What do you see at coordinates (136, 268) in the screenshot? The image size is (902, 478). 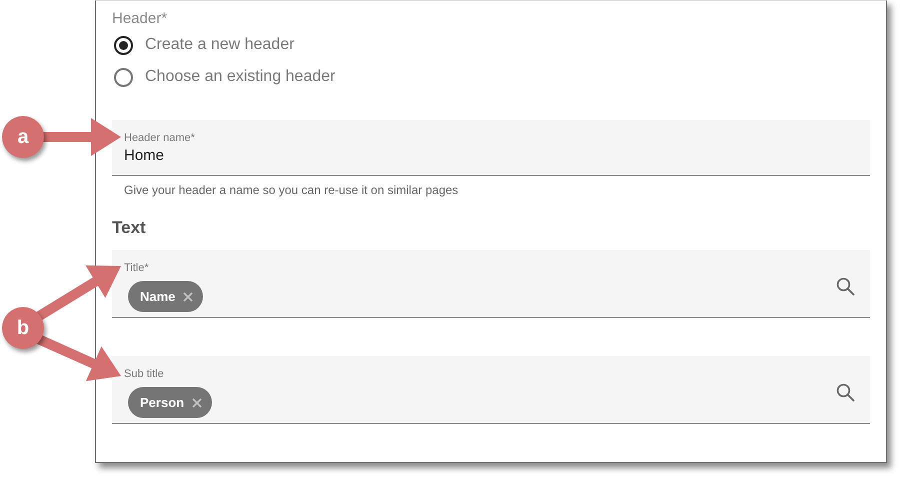 I see `field-label: Title*` at bounding box center [136, 268].